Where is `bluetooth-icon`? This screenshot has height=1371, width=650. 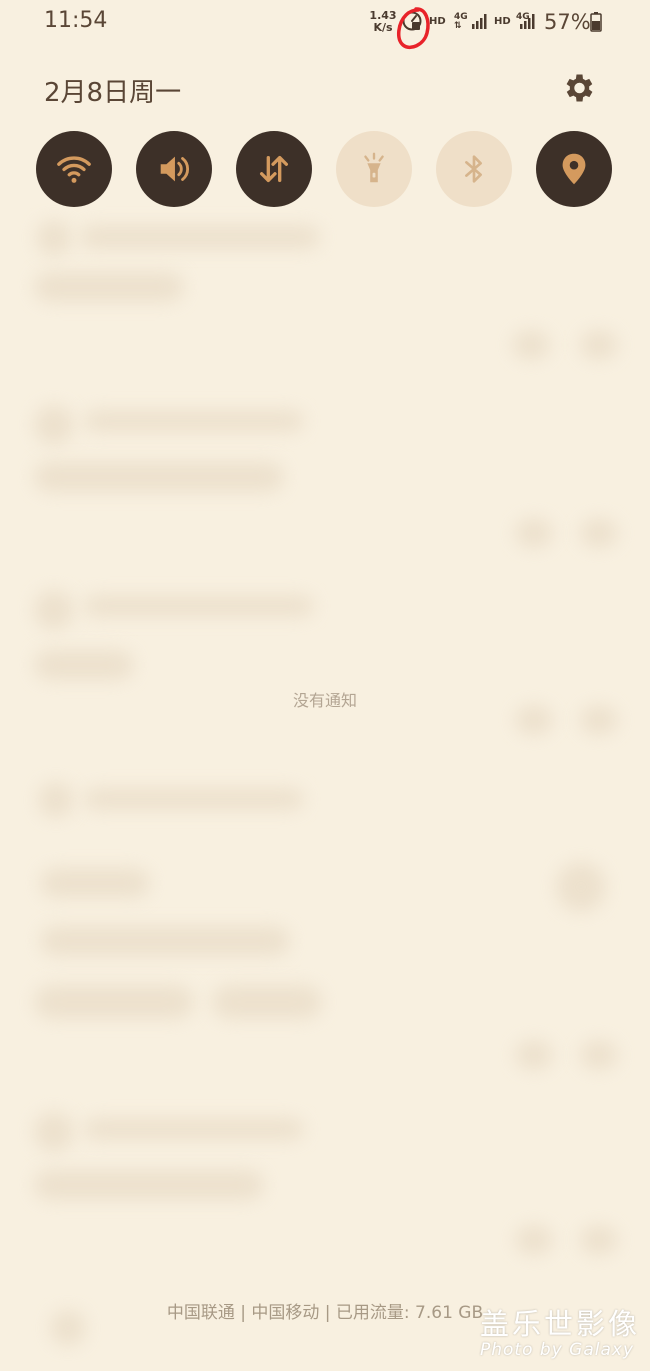
bluetooth-icon is located at coordinates (473, 169).